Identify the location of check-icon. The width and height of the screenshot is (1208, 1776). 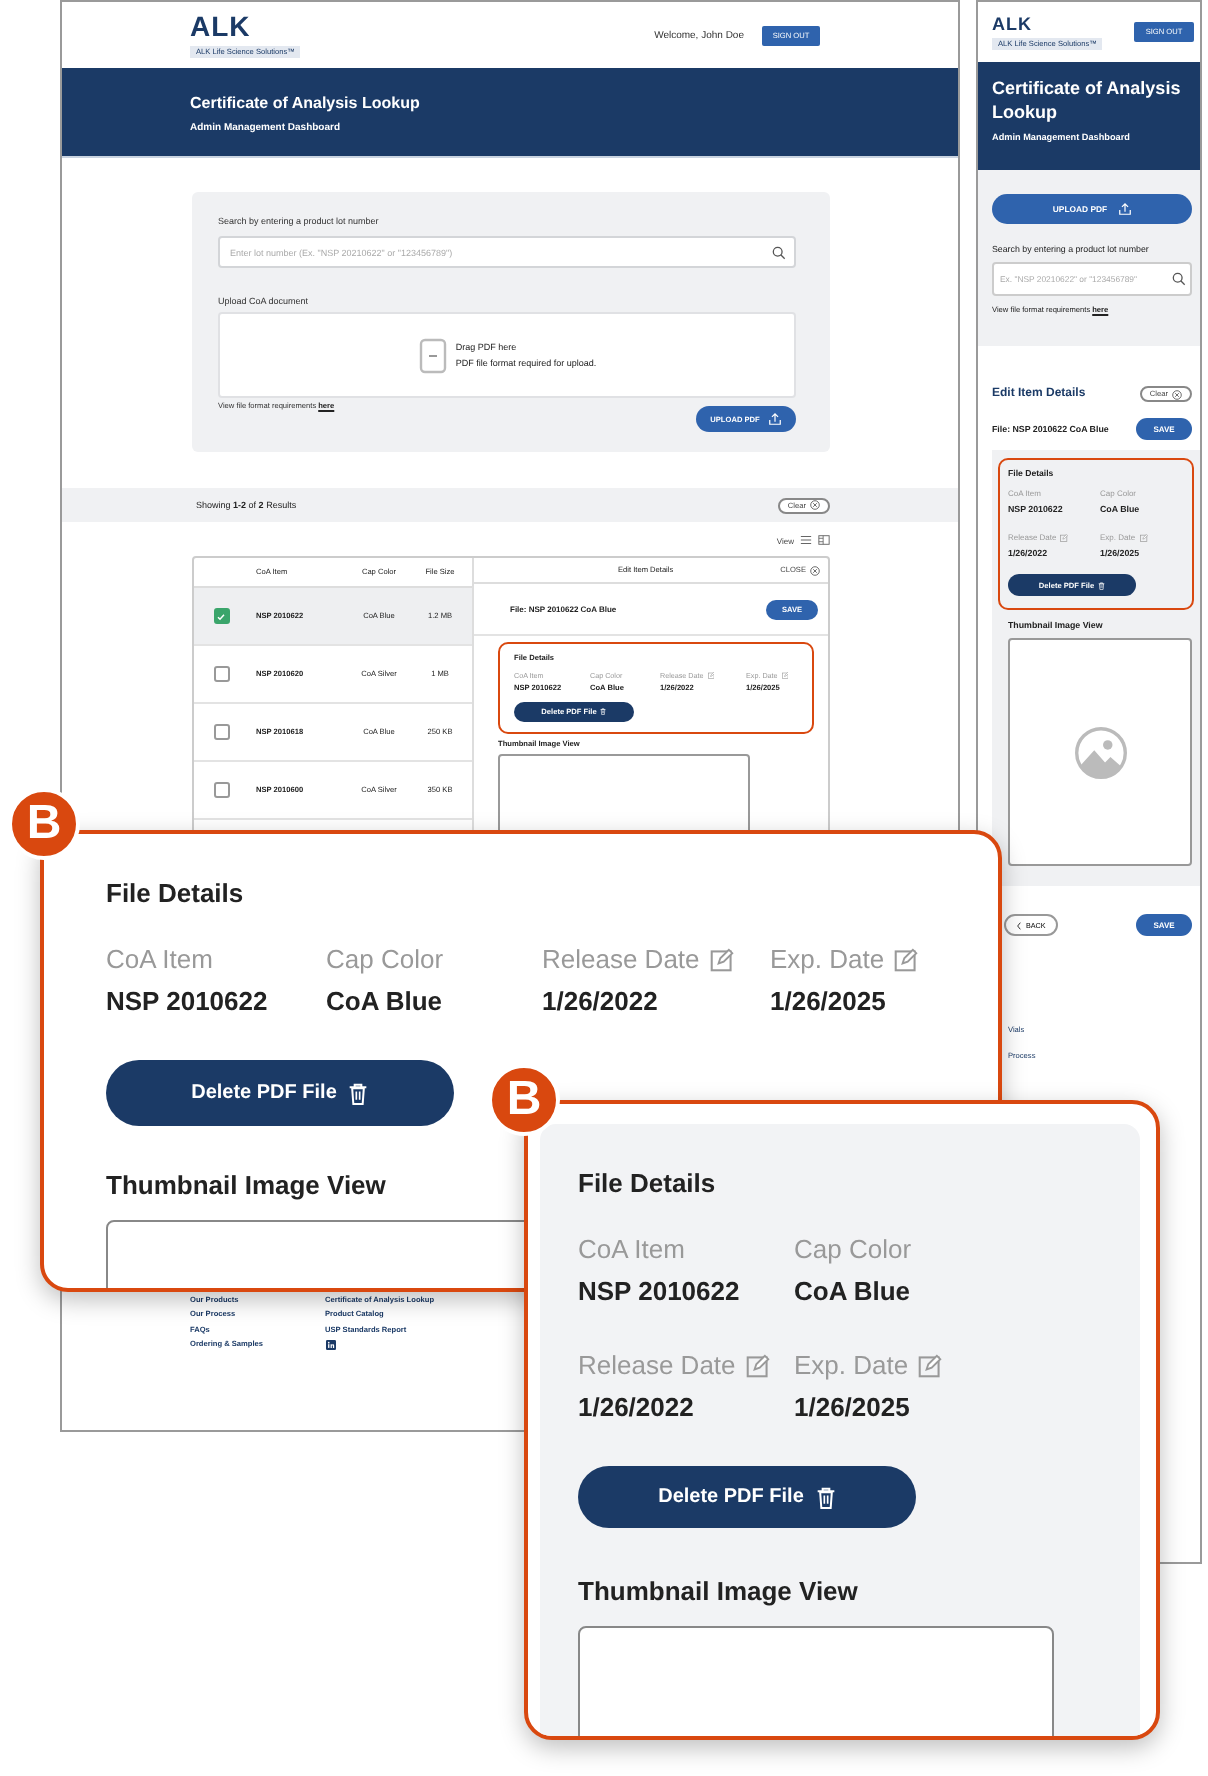
(221, 616).